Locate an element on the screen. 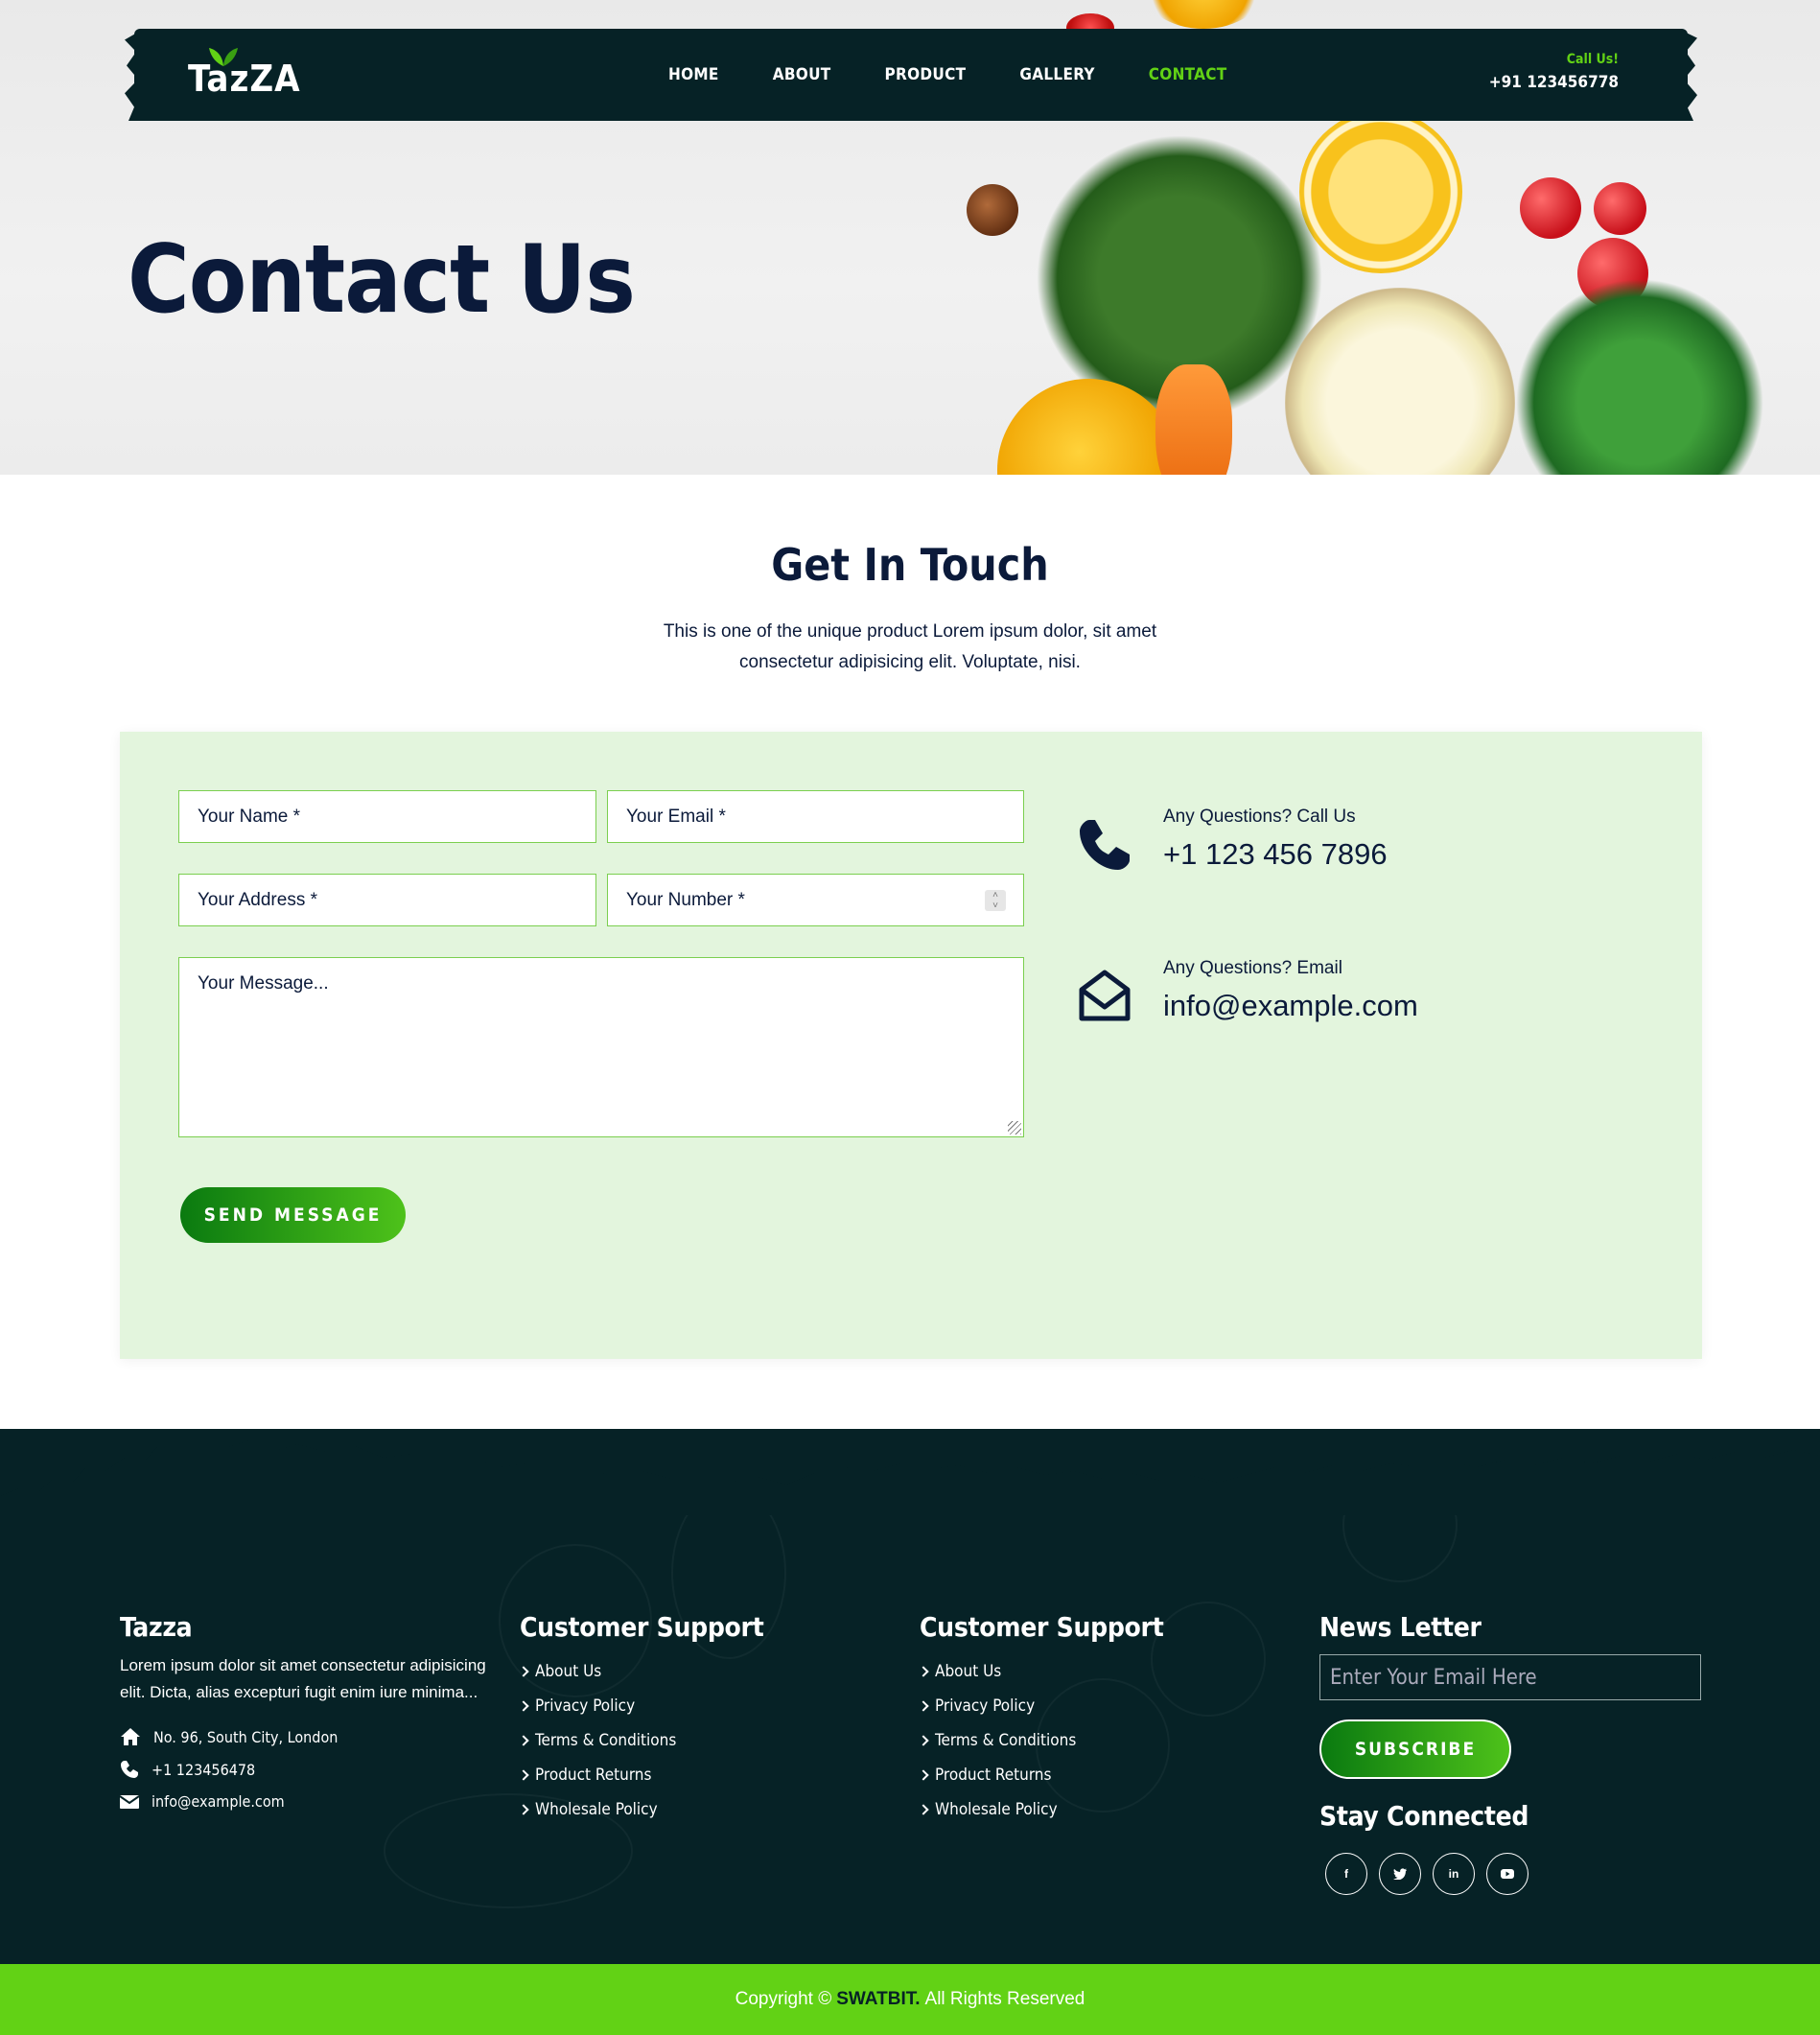  linkedin-icon: in is located at coordinates (1454, 1874).